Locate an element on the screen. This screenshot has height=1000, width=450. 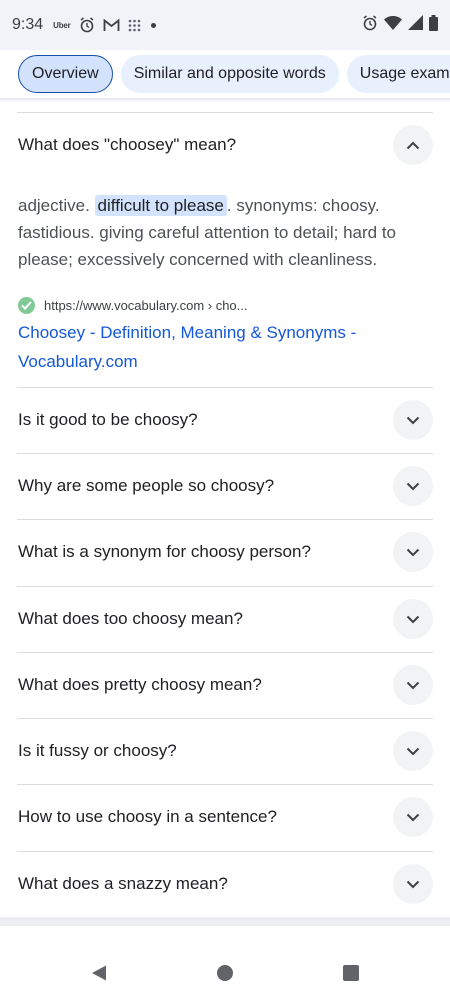
faq-question: Is it good to be choosy? is located at coordinates (108, 419).